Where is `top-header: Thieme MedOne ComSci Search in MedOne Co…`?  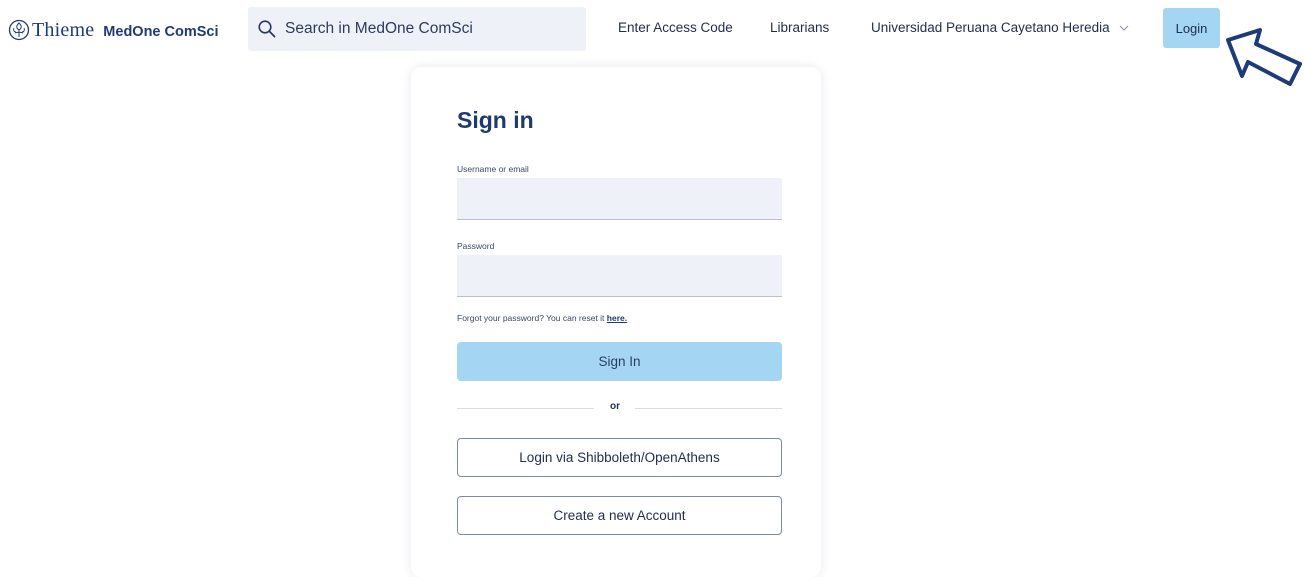
top-header: Thieme MedOne ComSci Search in MedOne Co… is located at coordinates (652, 43).